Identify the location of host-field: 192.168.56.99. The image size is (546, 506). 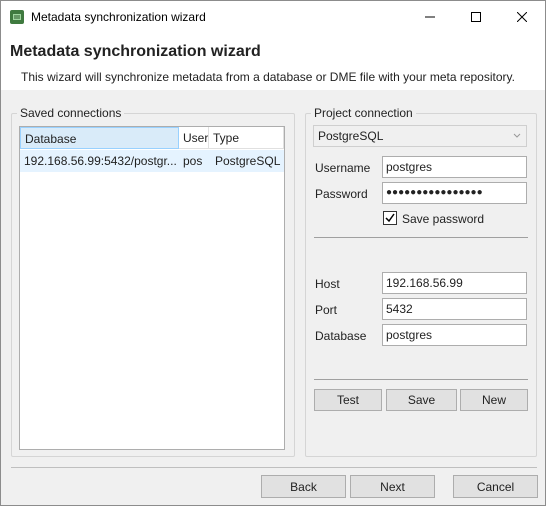
(454, 283).